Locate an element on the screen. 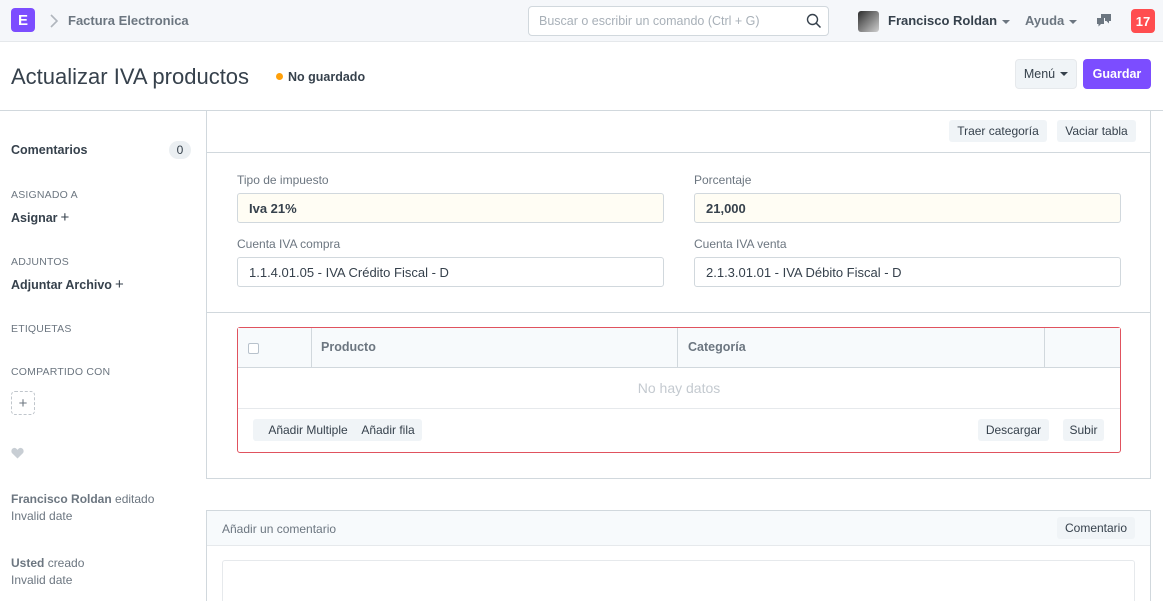 The width and height of the screenshot is (1163, 601). save-button: Guardar is located at coordinates (1117, 74).